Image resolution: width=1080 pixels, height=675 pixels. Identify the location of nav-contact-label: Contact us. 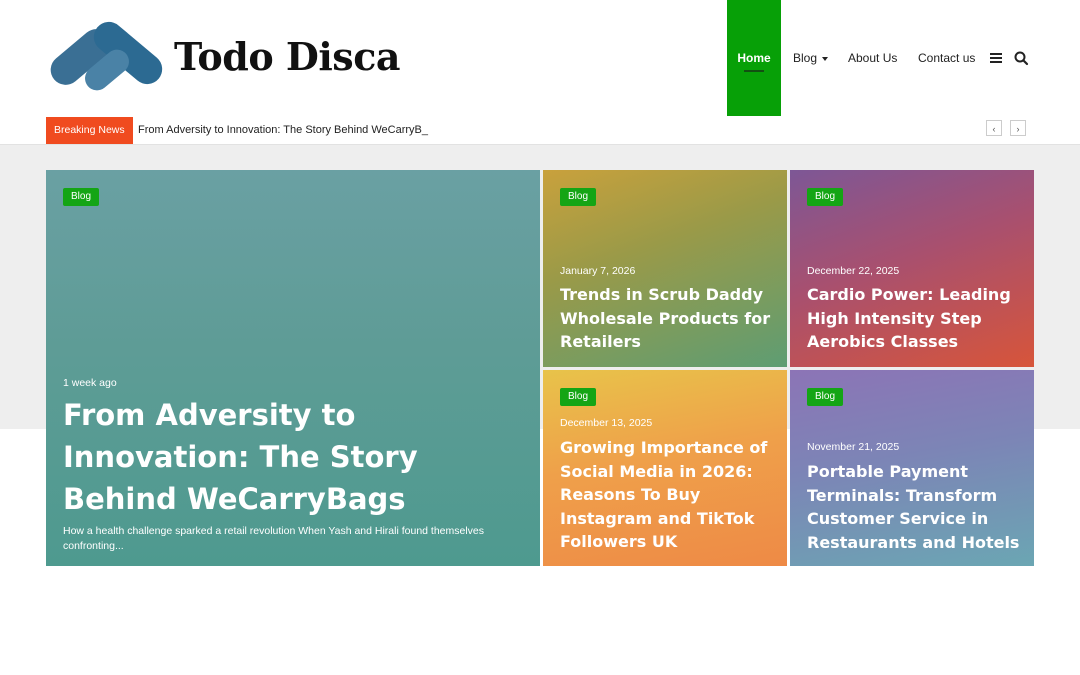
(947, 58).